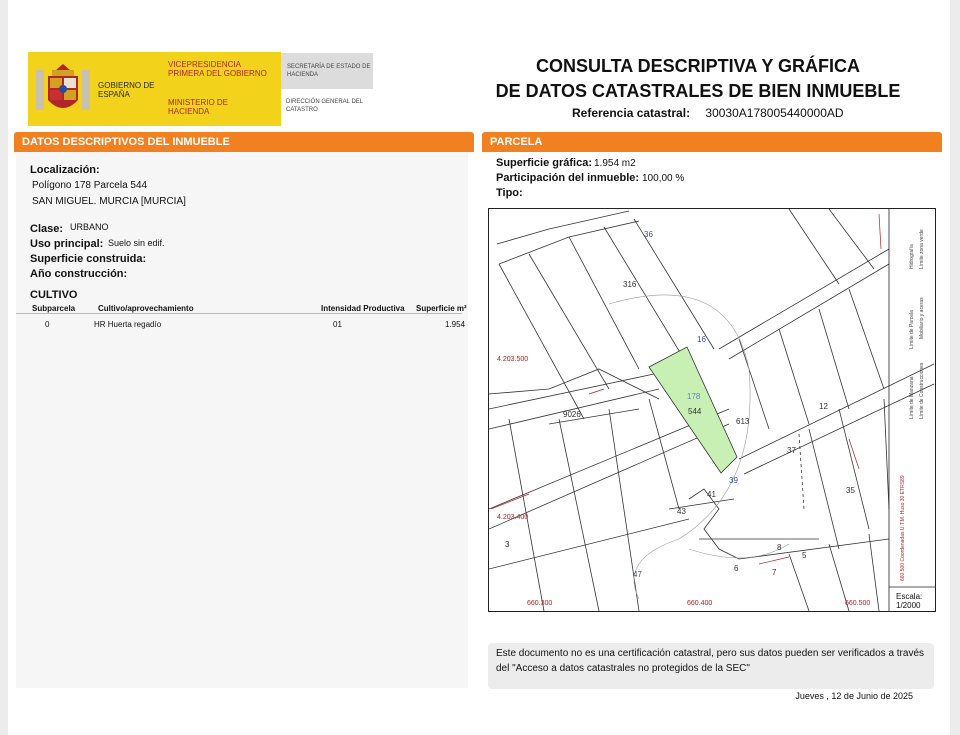 The height and width of the screenshot is (735, 960). Describe the element at coordinates (743, 421) in the screenshot. I see `map-label-613: 613` at that location.